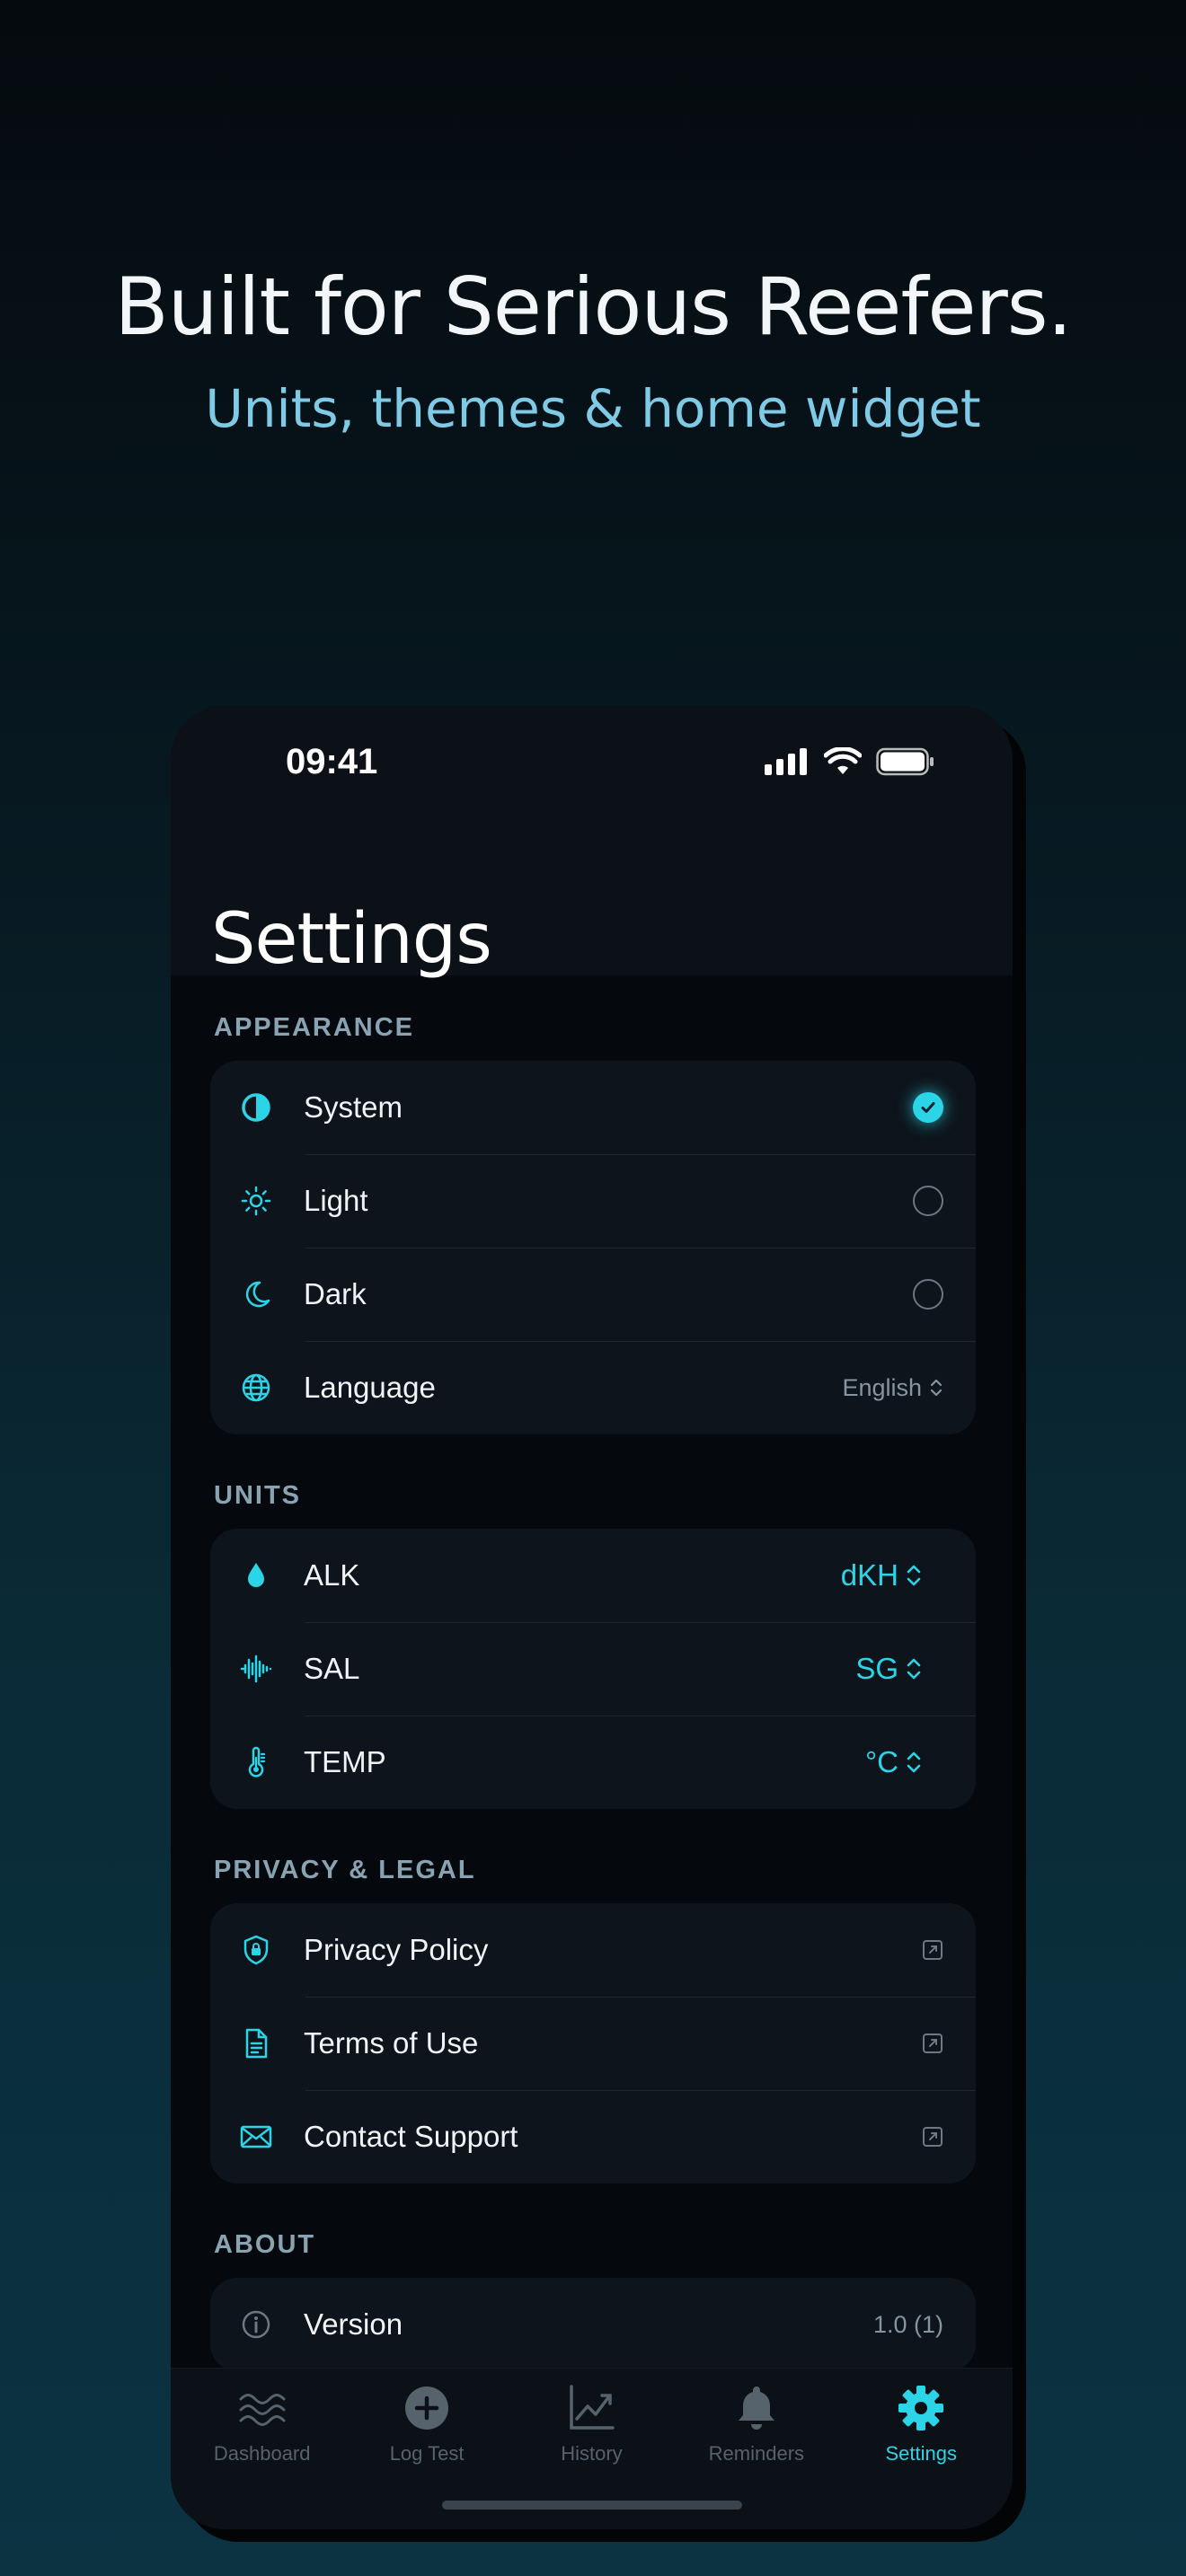 Image resolution: width=1186 pixels, height=2576 pixels. What do you see at coordinates (314, 1027) in the screenshot?
I see `section-label-appearance: APPEARANCE` at bounding box center [314, 1027].